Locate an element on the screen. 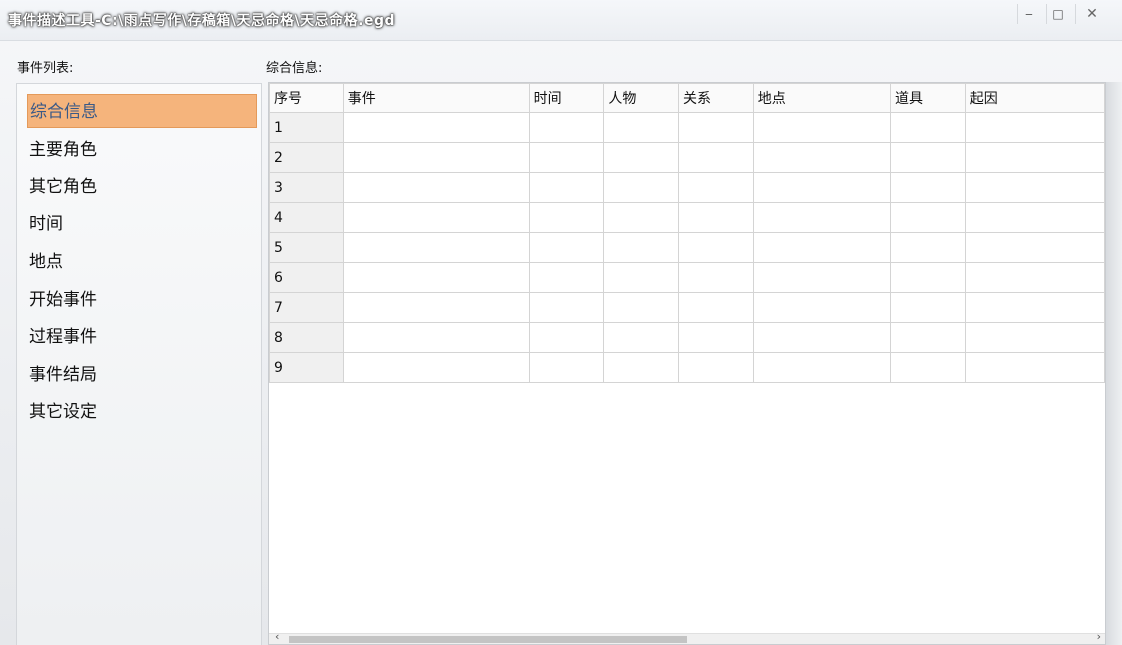  row-number-cell: 2 is located at coordinates (306, 157).